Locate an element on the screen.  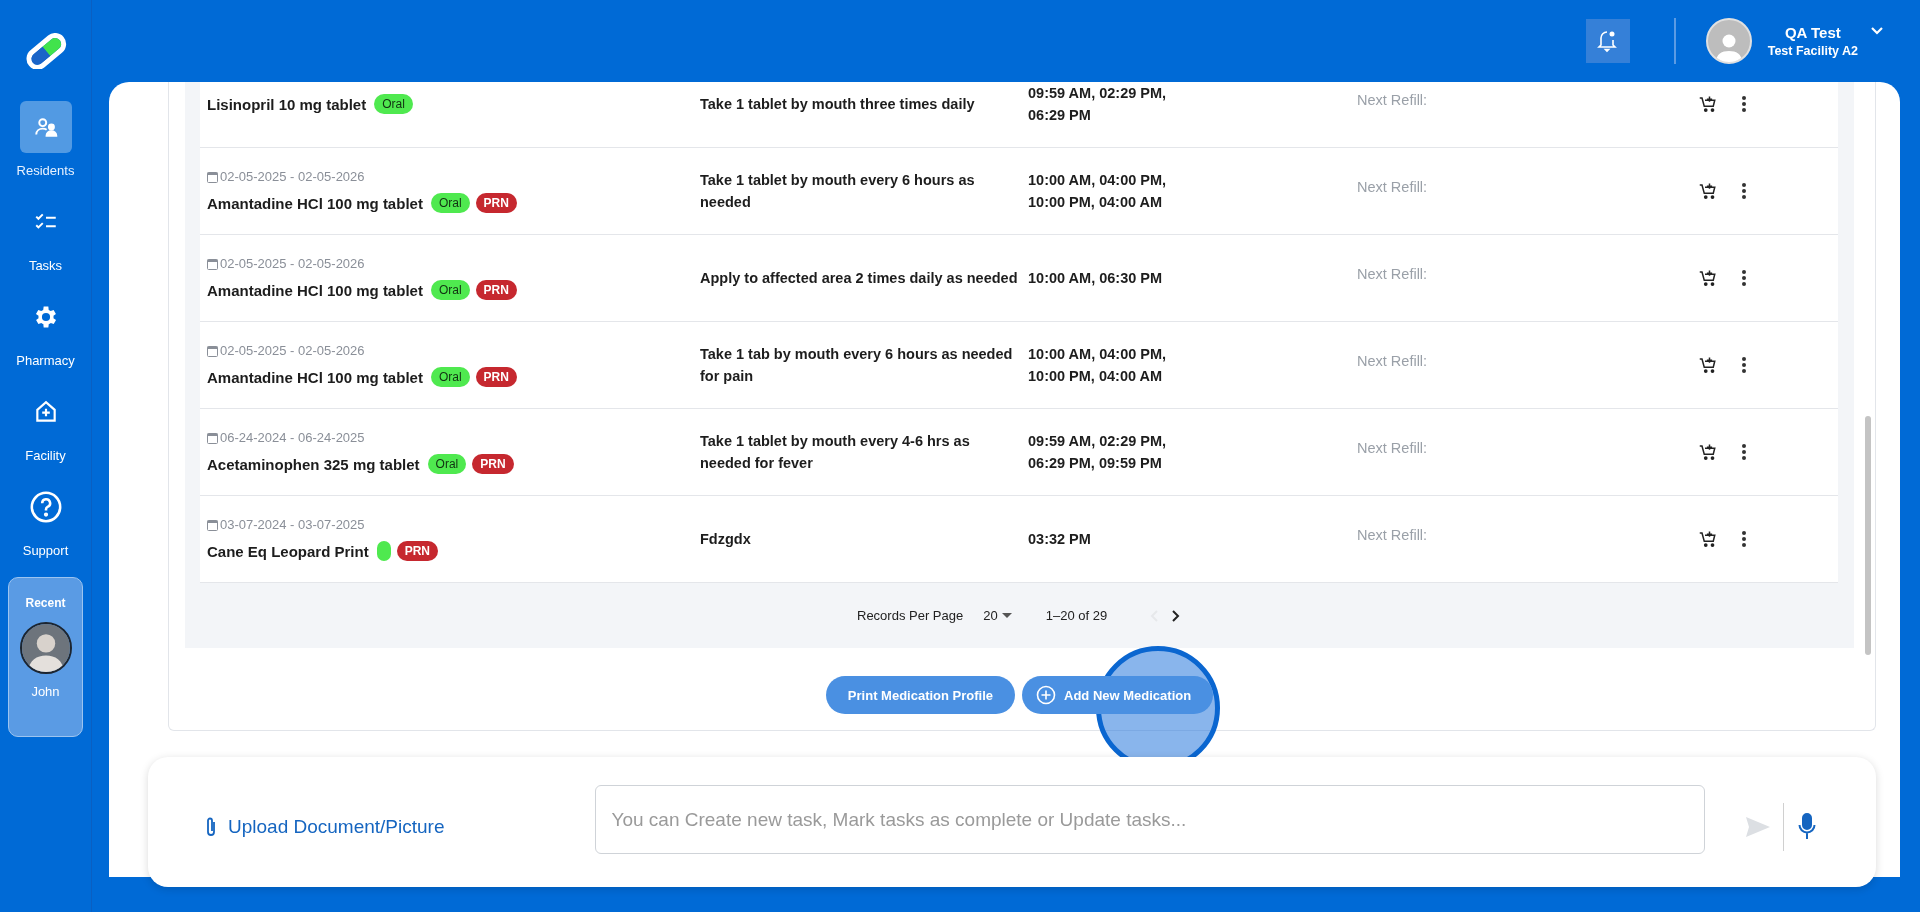
medication-row: 02-05-2025 - 02-05-2026 Amantadine HCl 100 mg tablet Oral PRN Take 1 tab by mouth every 6 hours as needed for pain 10:00 AM, 04:00 PM, 10:00 PM, 04:00 AM Next Refill: is located at coordinates (1019, 365).